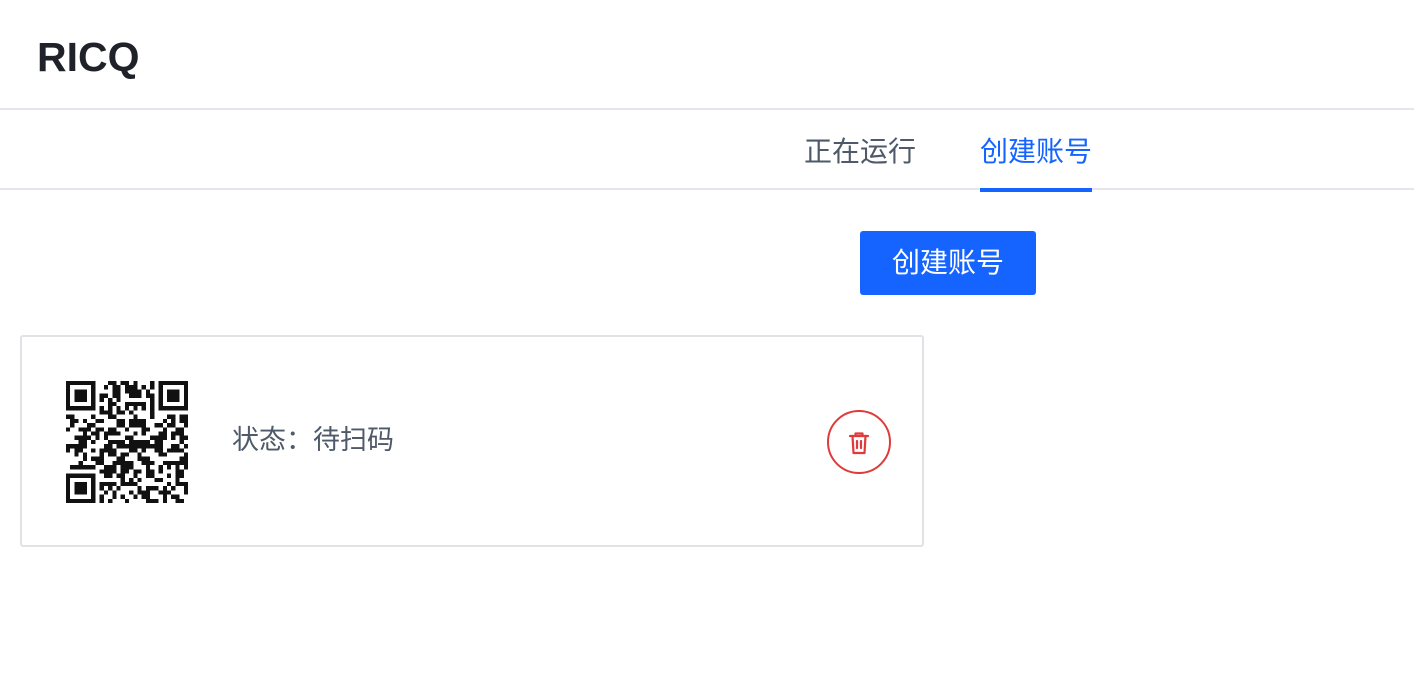 Image resolution: width=1414 pixels, height=674 pixels. Describe the element at coordinates (353, 440) in the screenshot. I see `status-value: 待扫码` at that location.